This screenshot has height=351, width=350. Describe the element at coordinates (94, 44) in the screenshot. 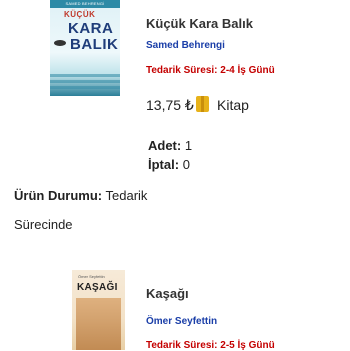

I see `cover-title-line2: BALIK` at that location.